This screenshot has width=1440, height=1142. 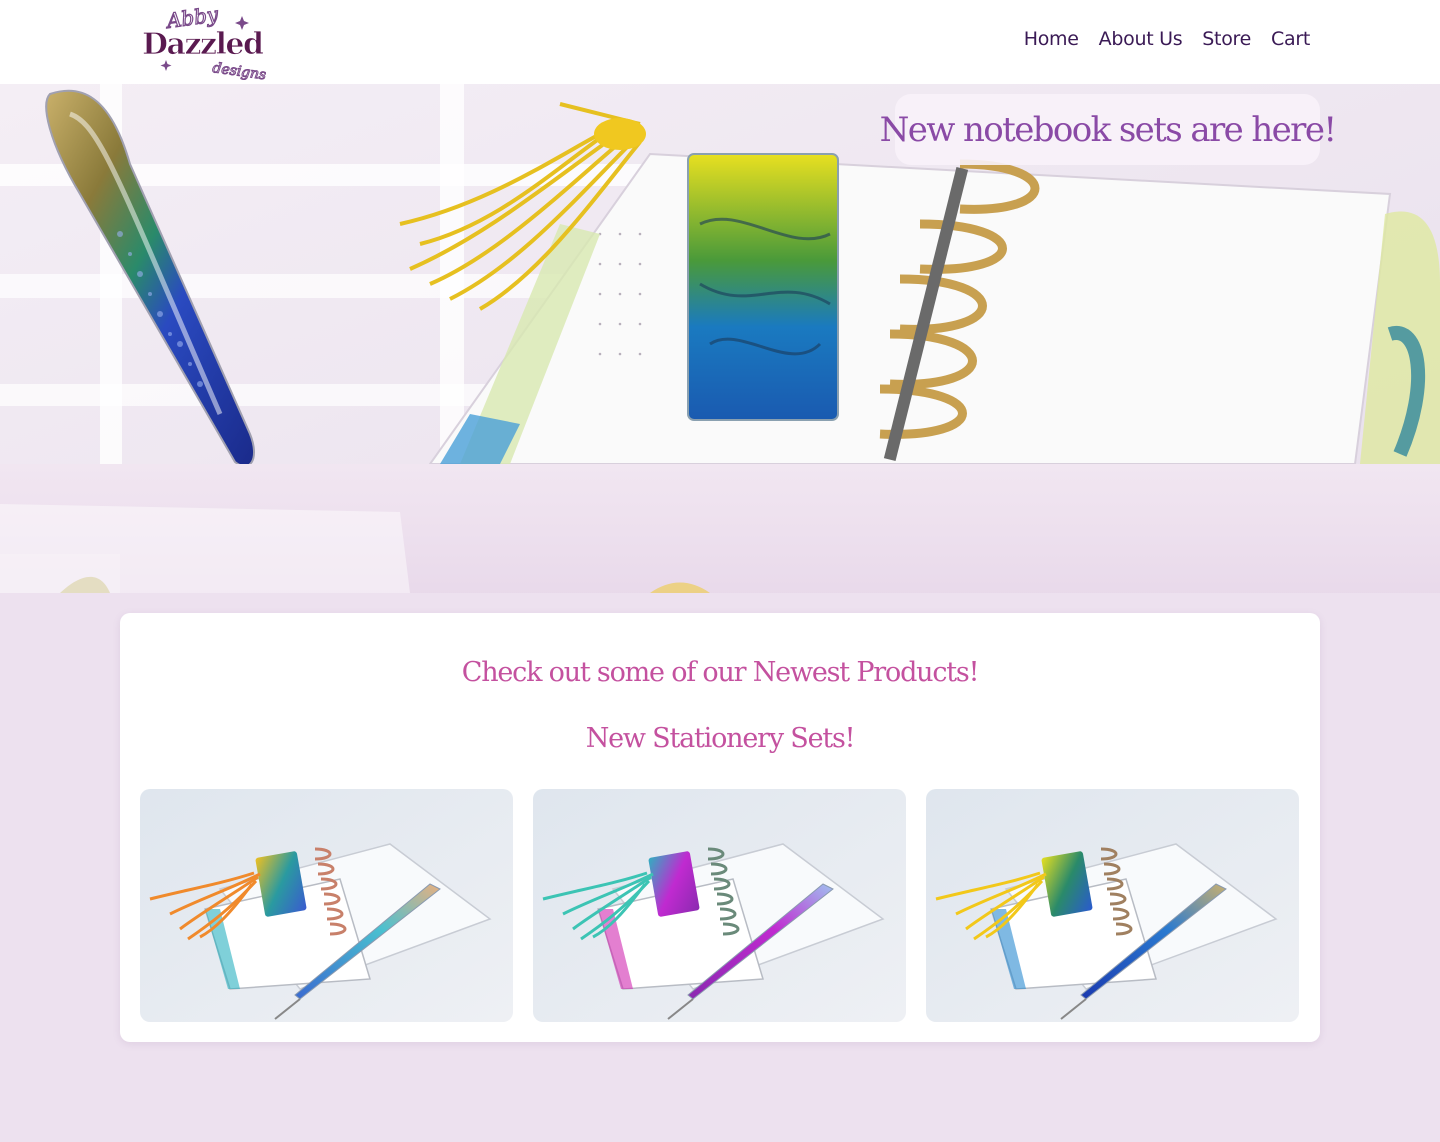 I want to click on logo-main-text: Dazzled, so click(x=203, y=44).